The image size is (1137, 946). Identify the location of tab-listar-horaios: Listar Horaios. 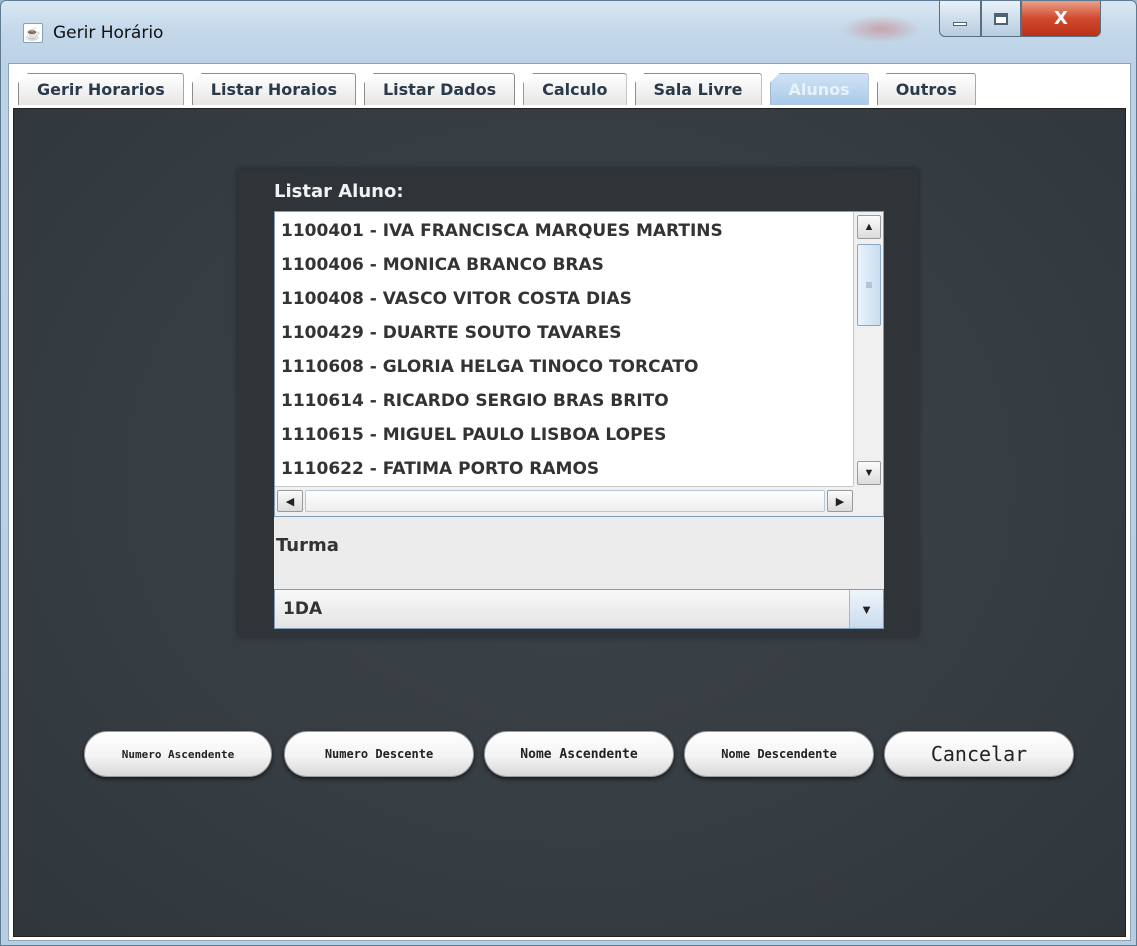
(273, 89).